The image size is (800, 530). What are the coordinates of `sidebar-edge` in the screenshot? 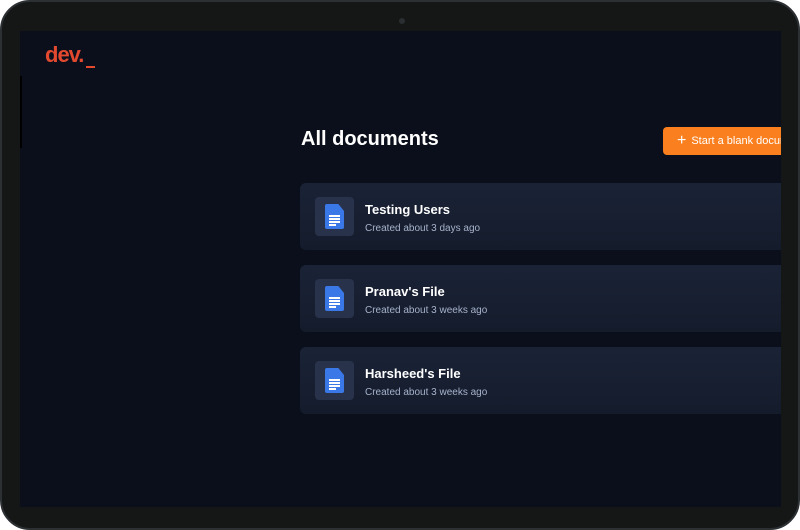 It's located at (21, 112).